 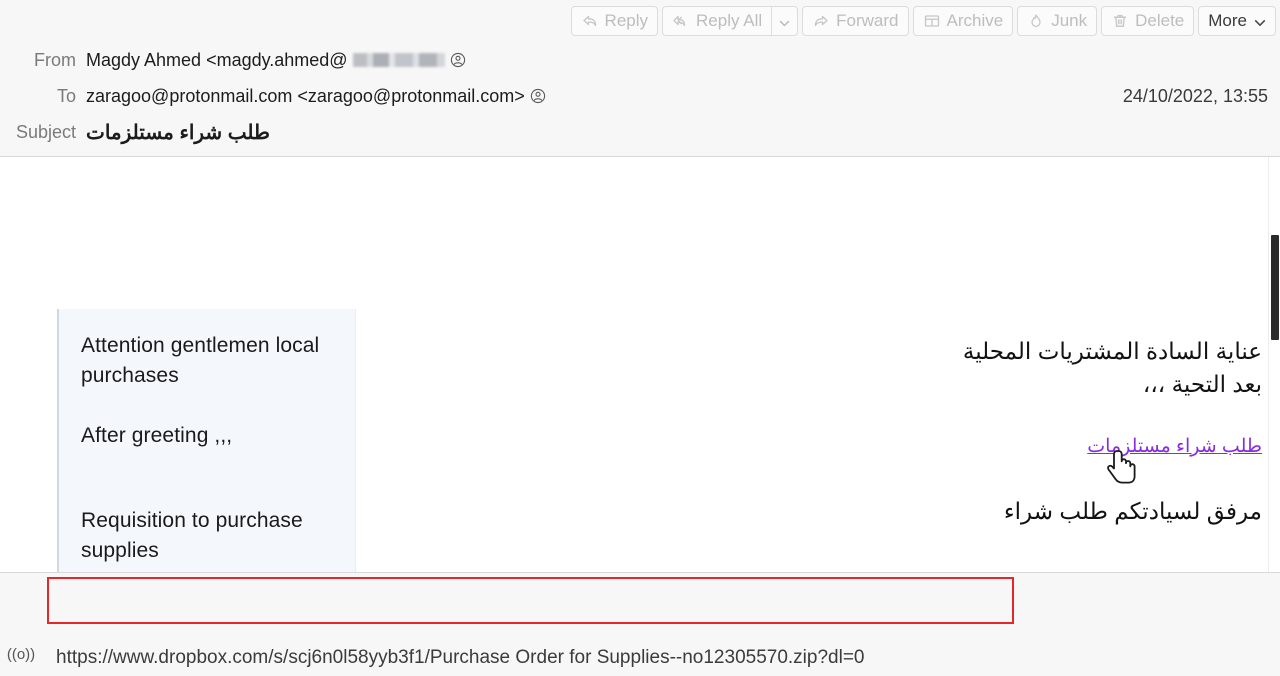 I want to click on subject-value: طلب شراء مستلزمات, so click(x=677, y=132).